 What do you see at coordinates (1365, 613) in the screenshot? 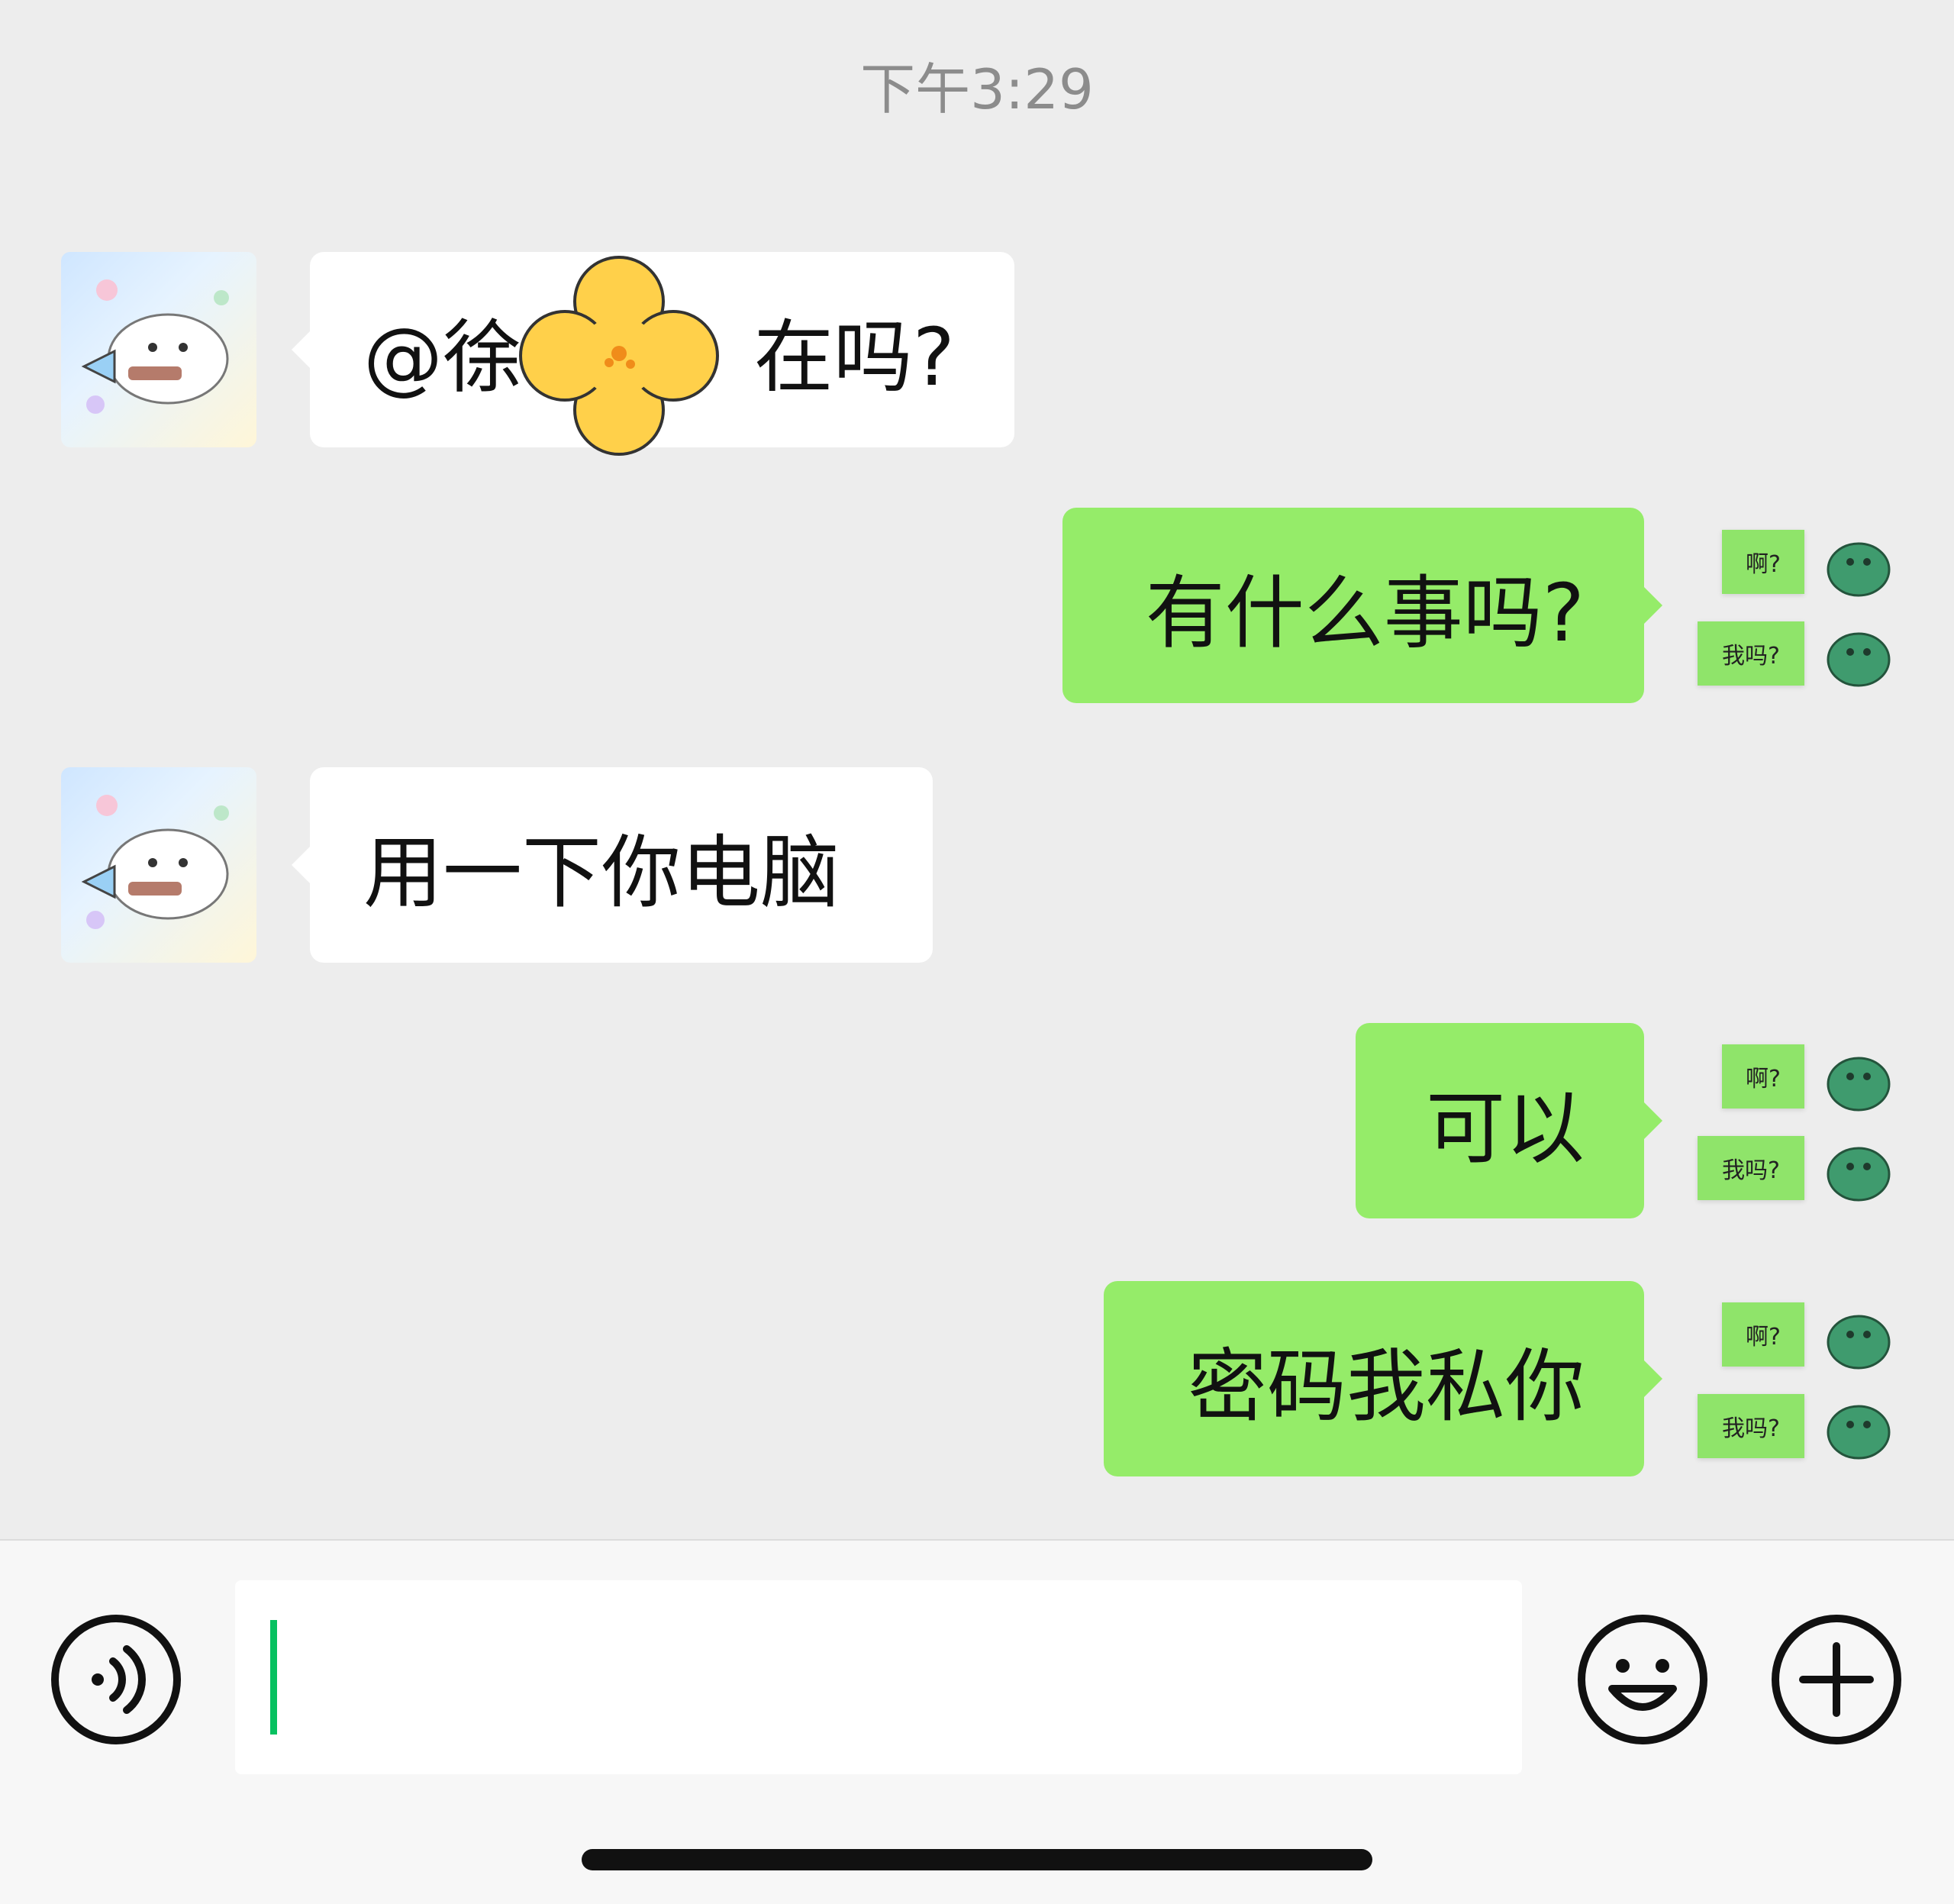
I see `message-text: 有什么事吗?` at bounding box center [1365, 613].